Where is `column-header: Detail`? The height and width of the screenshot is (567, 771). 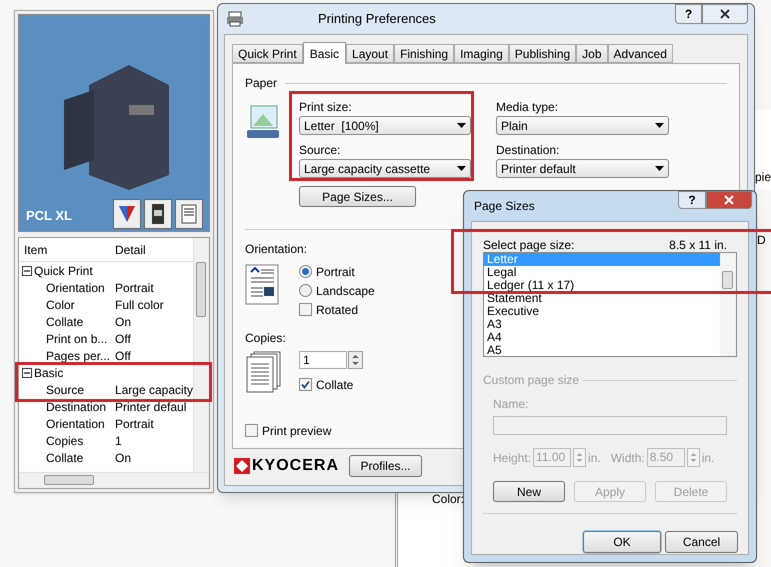
column-header: Detail is located at coordinates (128, 249).